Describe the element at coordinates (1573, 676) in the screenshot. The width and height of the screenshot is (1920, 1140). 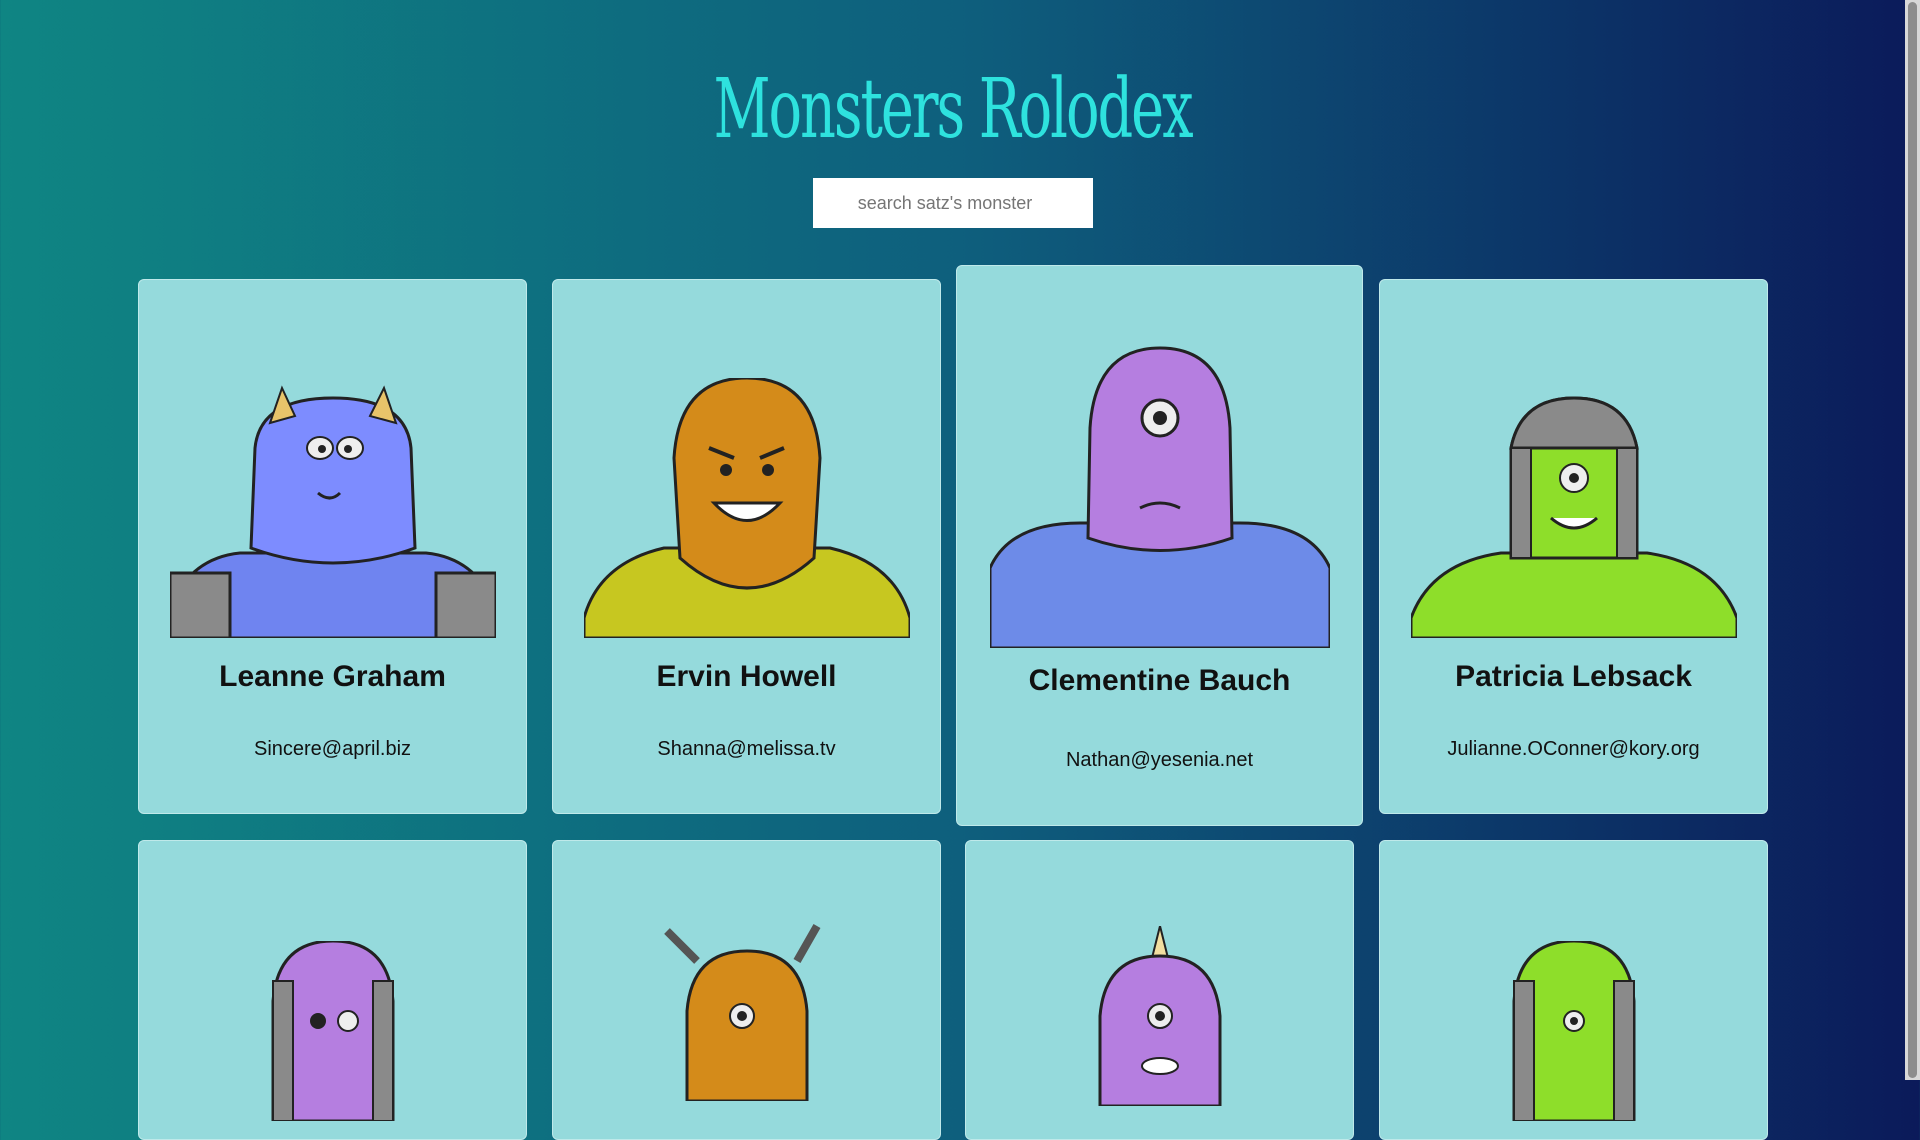
I see `monster-name: Patricia Lebsack` at that location.